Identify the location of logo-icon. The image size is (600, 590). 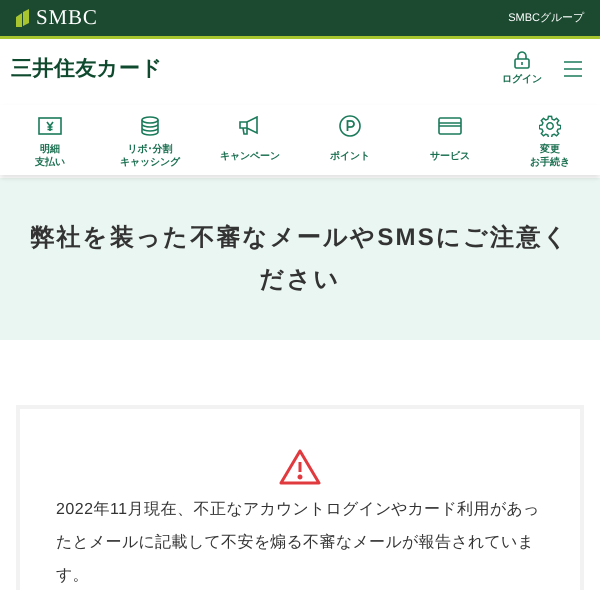
(23, 18).